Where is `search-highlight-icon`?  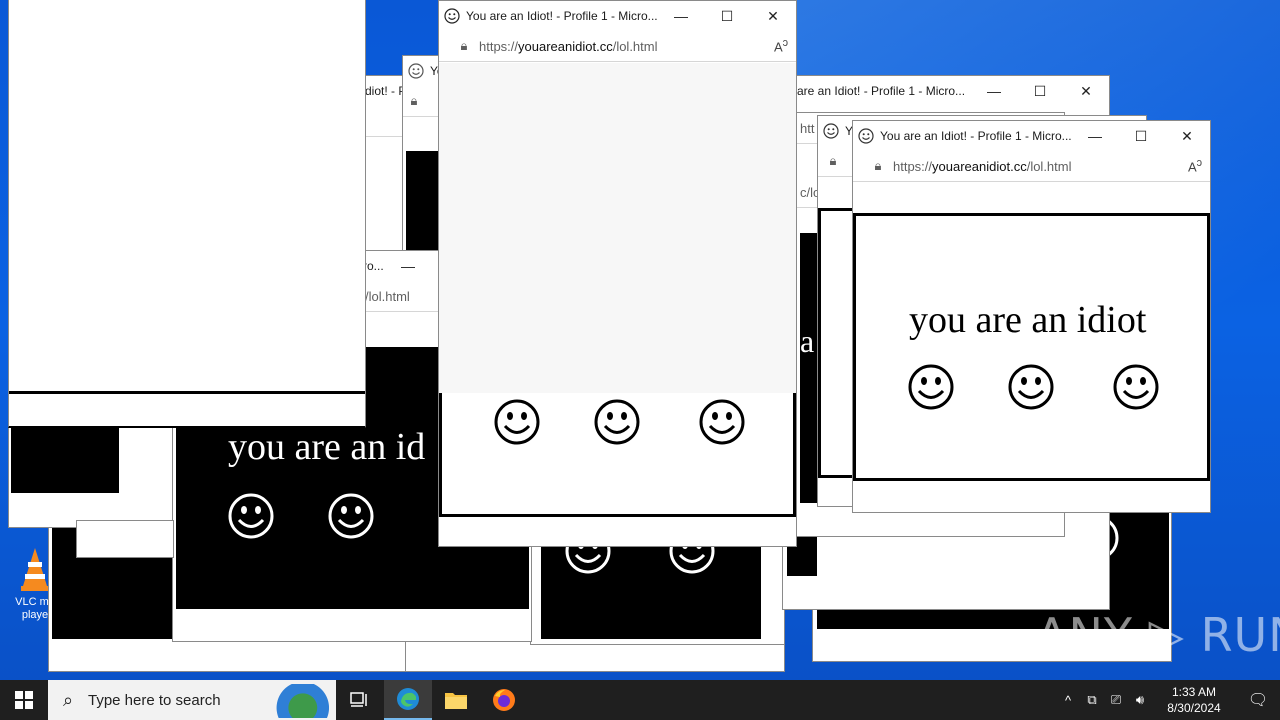
search-highlight-icon is located at coordinates (296, 701).